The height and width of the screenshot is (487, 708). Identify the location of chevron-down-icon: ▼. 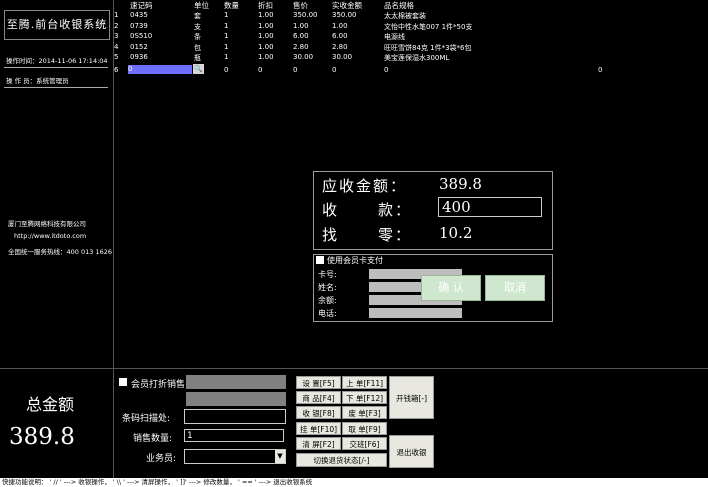
(280, 456).